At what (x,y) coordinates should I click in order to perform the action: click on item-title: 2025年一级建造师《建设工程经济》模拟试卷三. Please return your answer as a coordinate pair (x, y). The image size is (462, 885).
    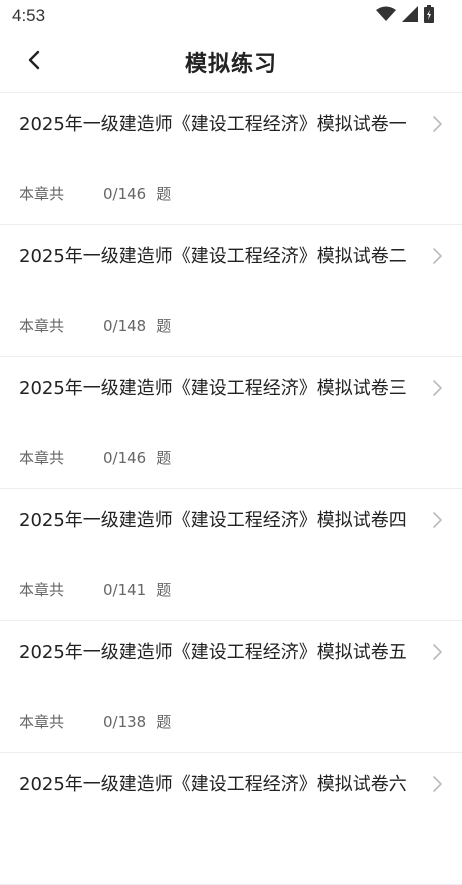
    Looking at the image, I should click on (213, 388).